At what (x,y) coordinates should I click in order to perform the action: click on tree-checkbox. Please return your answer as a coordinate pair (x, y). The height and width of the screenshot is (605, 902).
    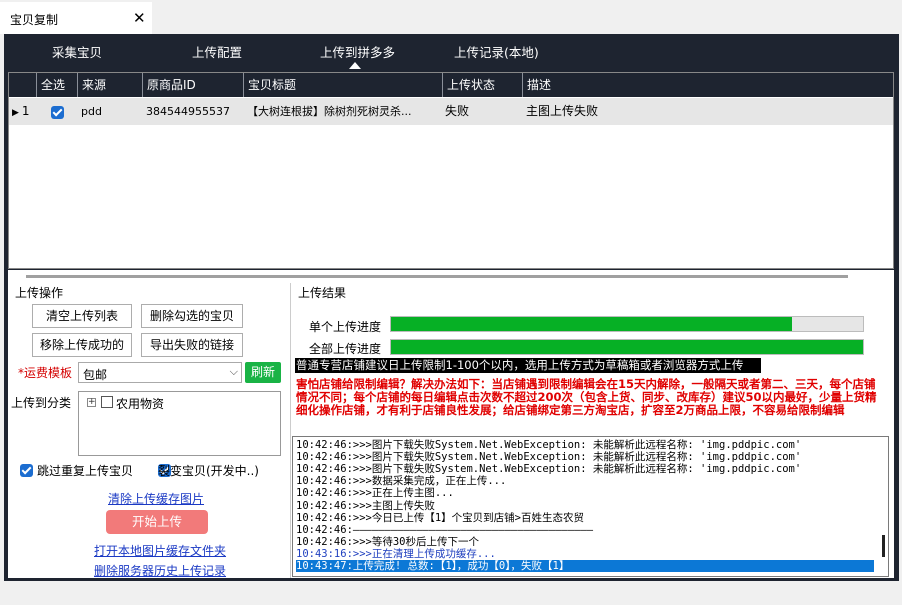
    Looking at the image, I should click on (107, 402).